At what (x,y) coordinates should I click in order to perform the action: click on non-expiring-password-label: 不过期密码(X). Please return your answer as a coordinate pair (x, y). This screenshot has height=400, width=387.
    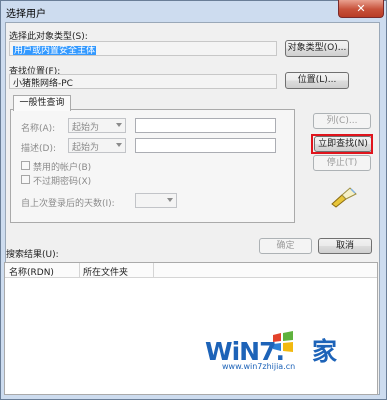
    Looking at the image, I should click on (62, 182).